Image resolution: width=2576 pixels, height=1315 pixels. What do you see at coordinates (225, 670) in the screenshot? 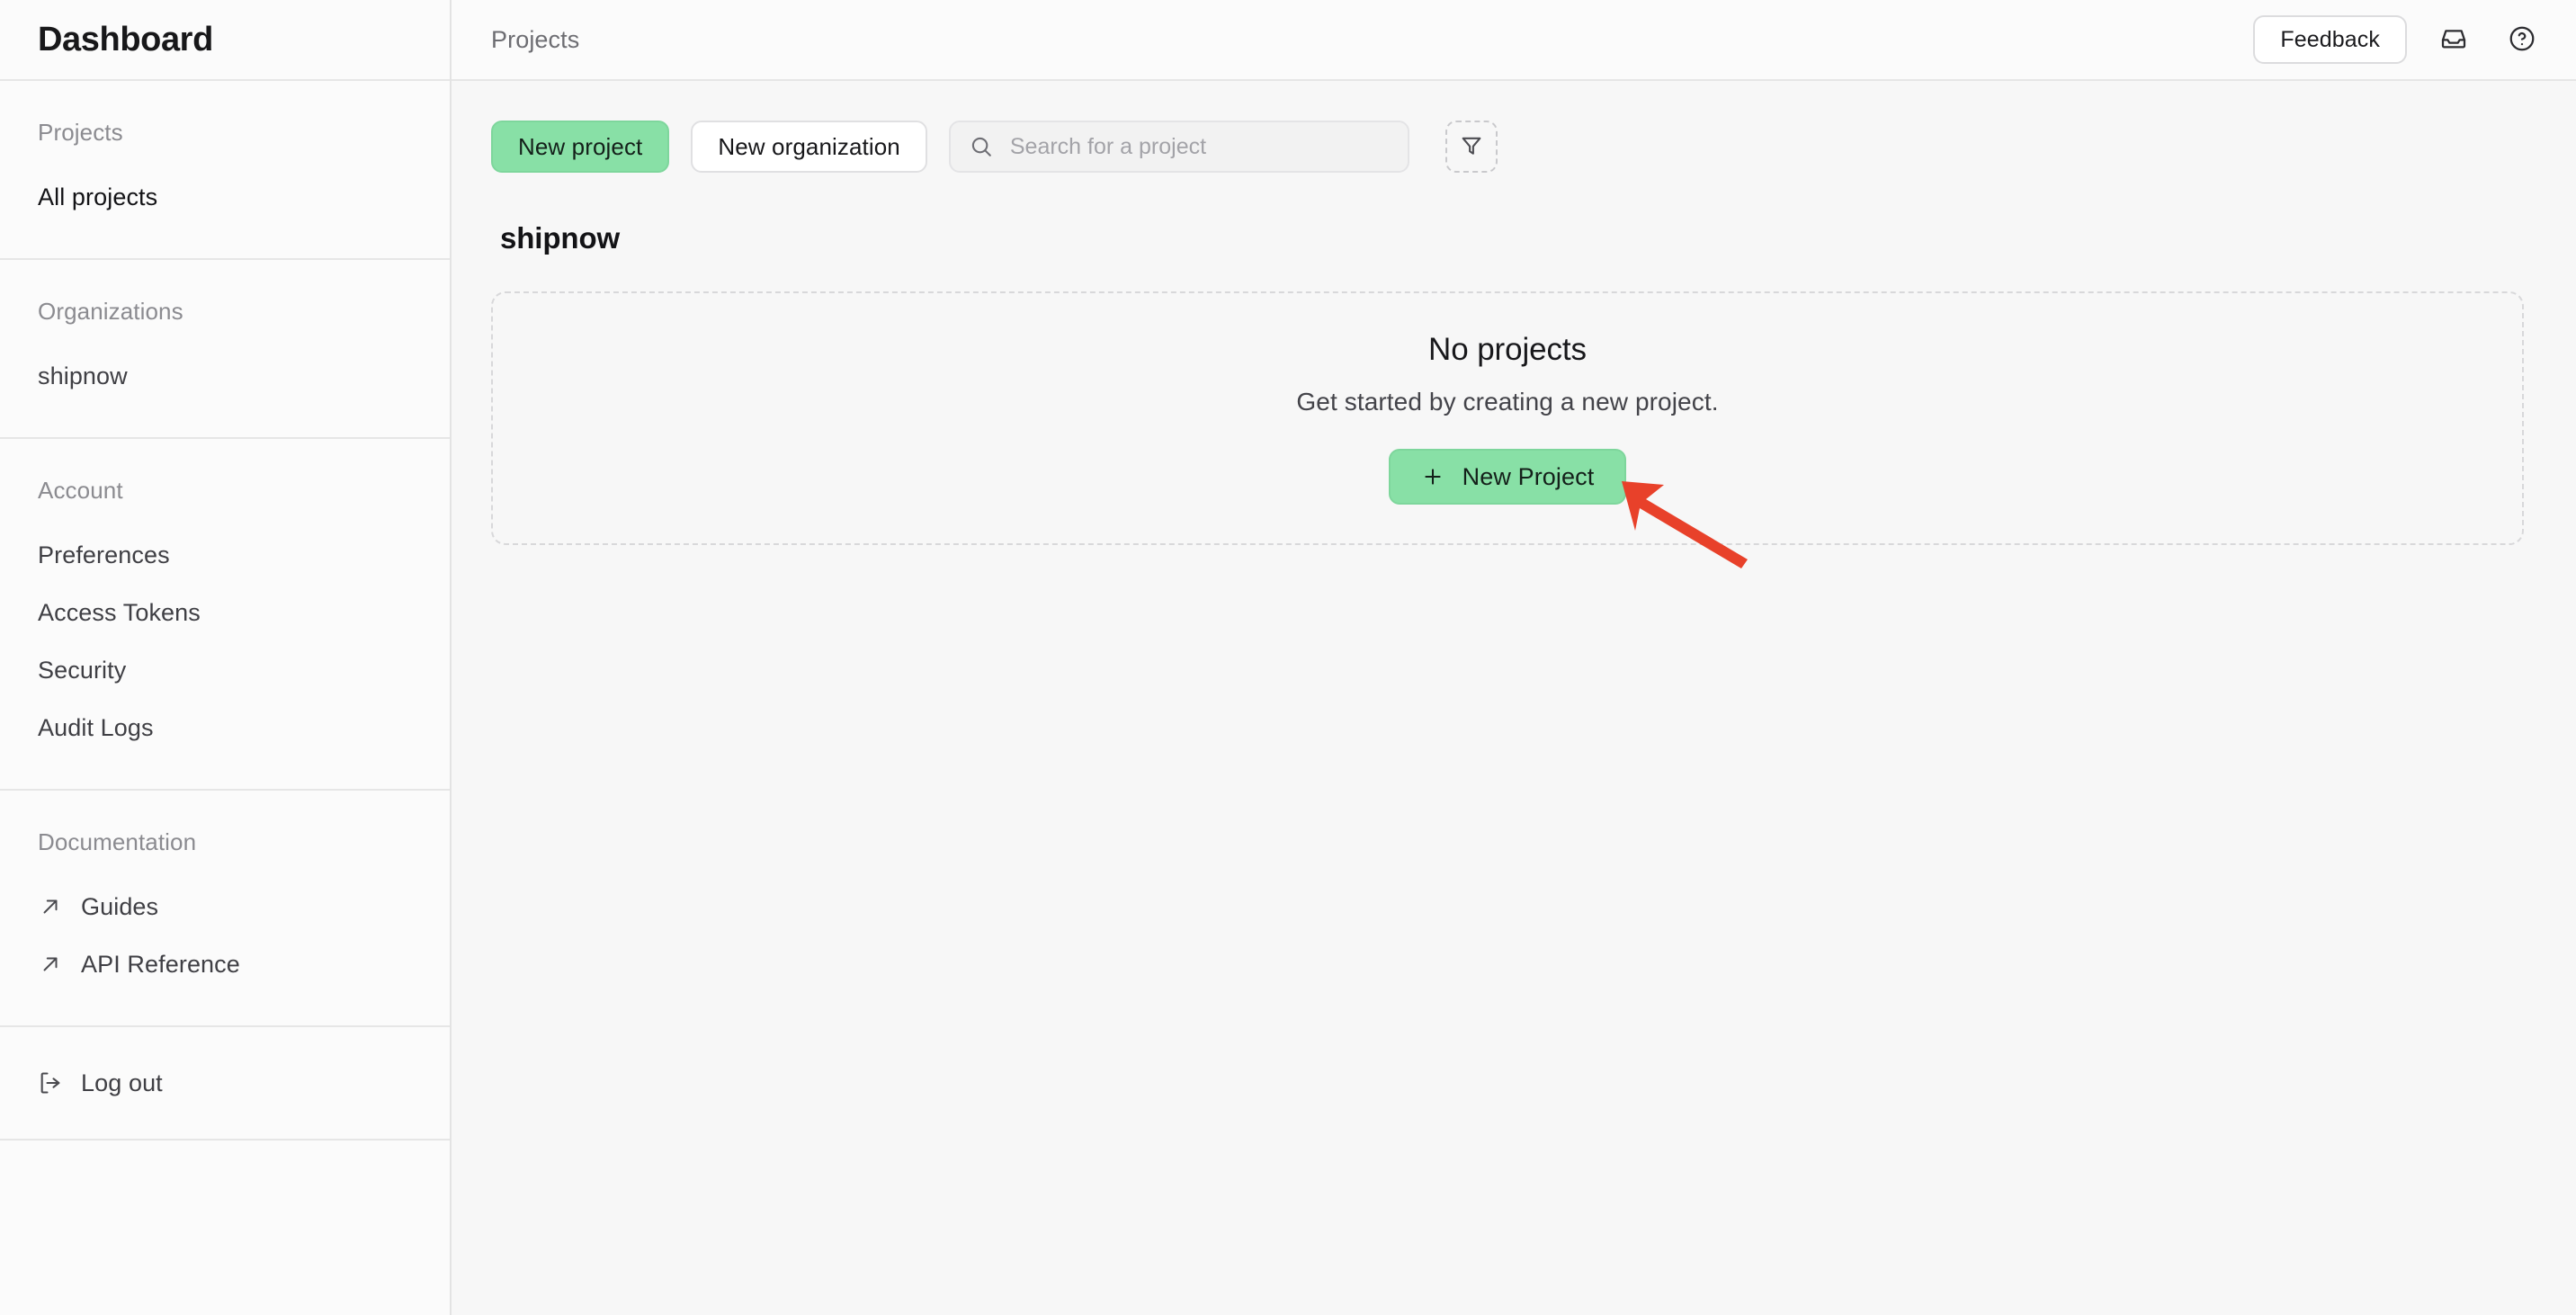
I see `sidebar-item-security: Security` at bounding box center [225, 670].